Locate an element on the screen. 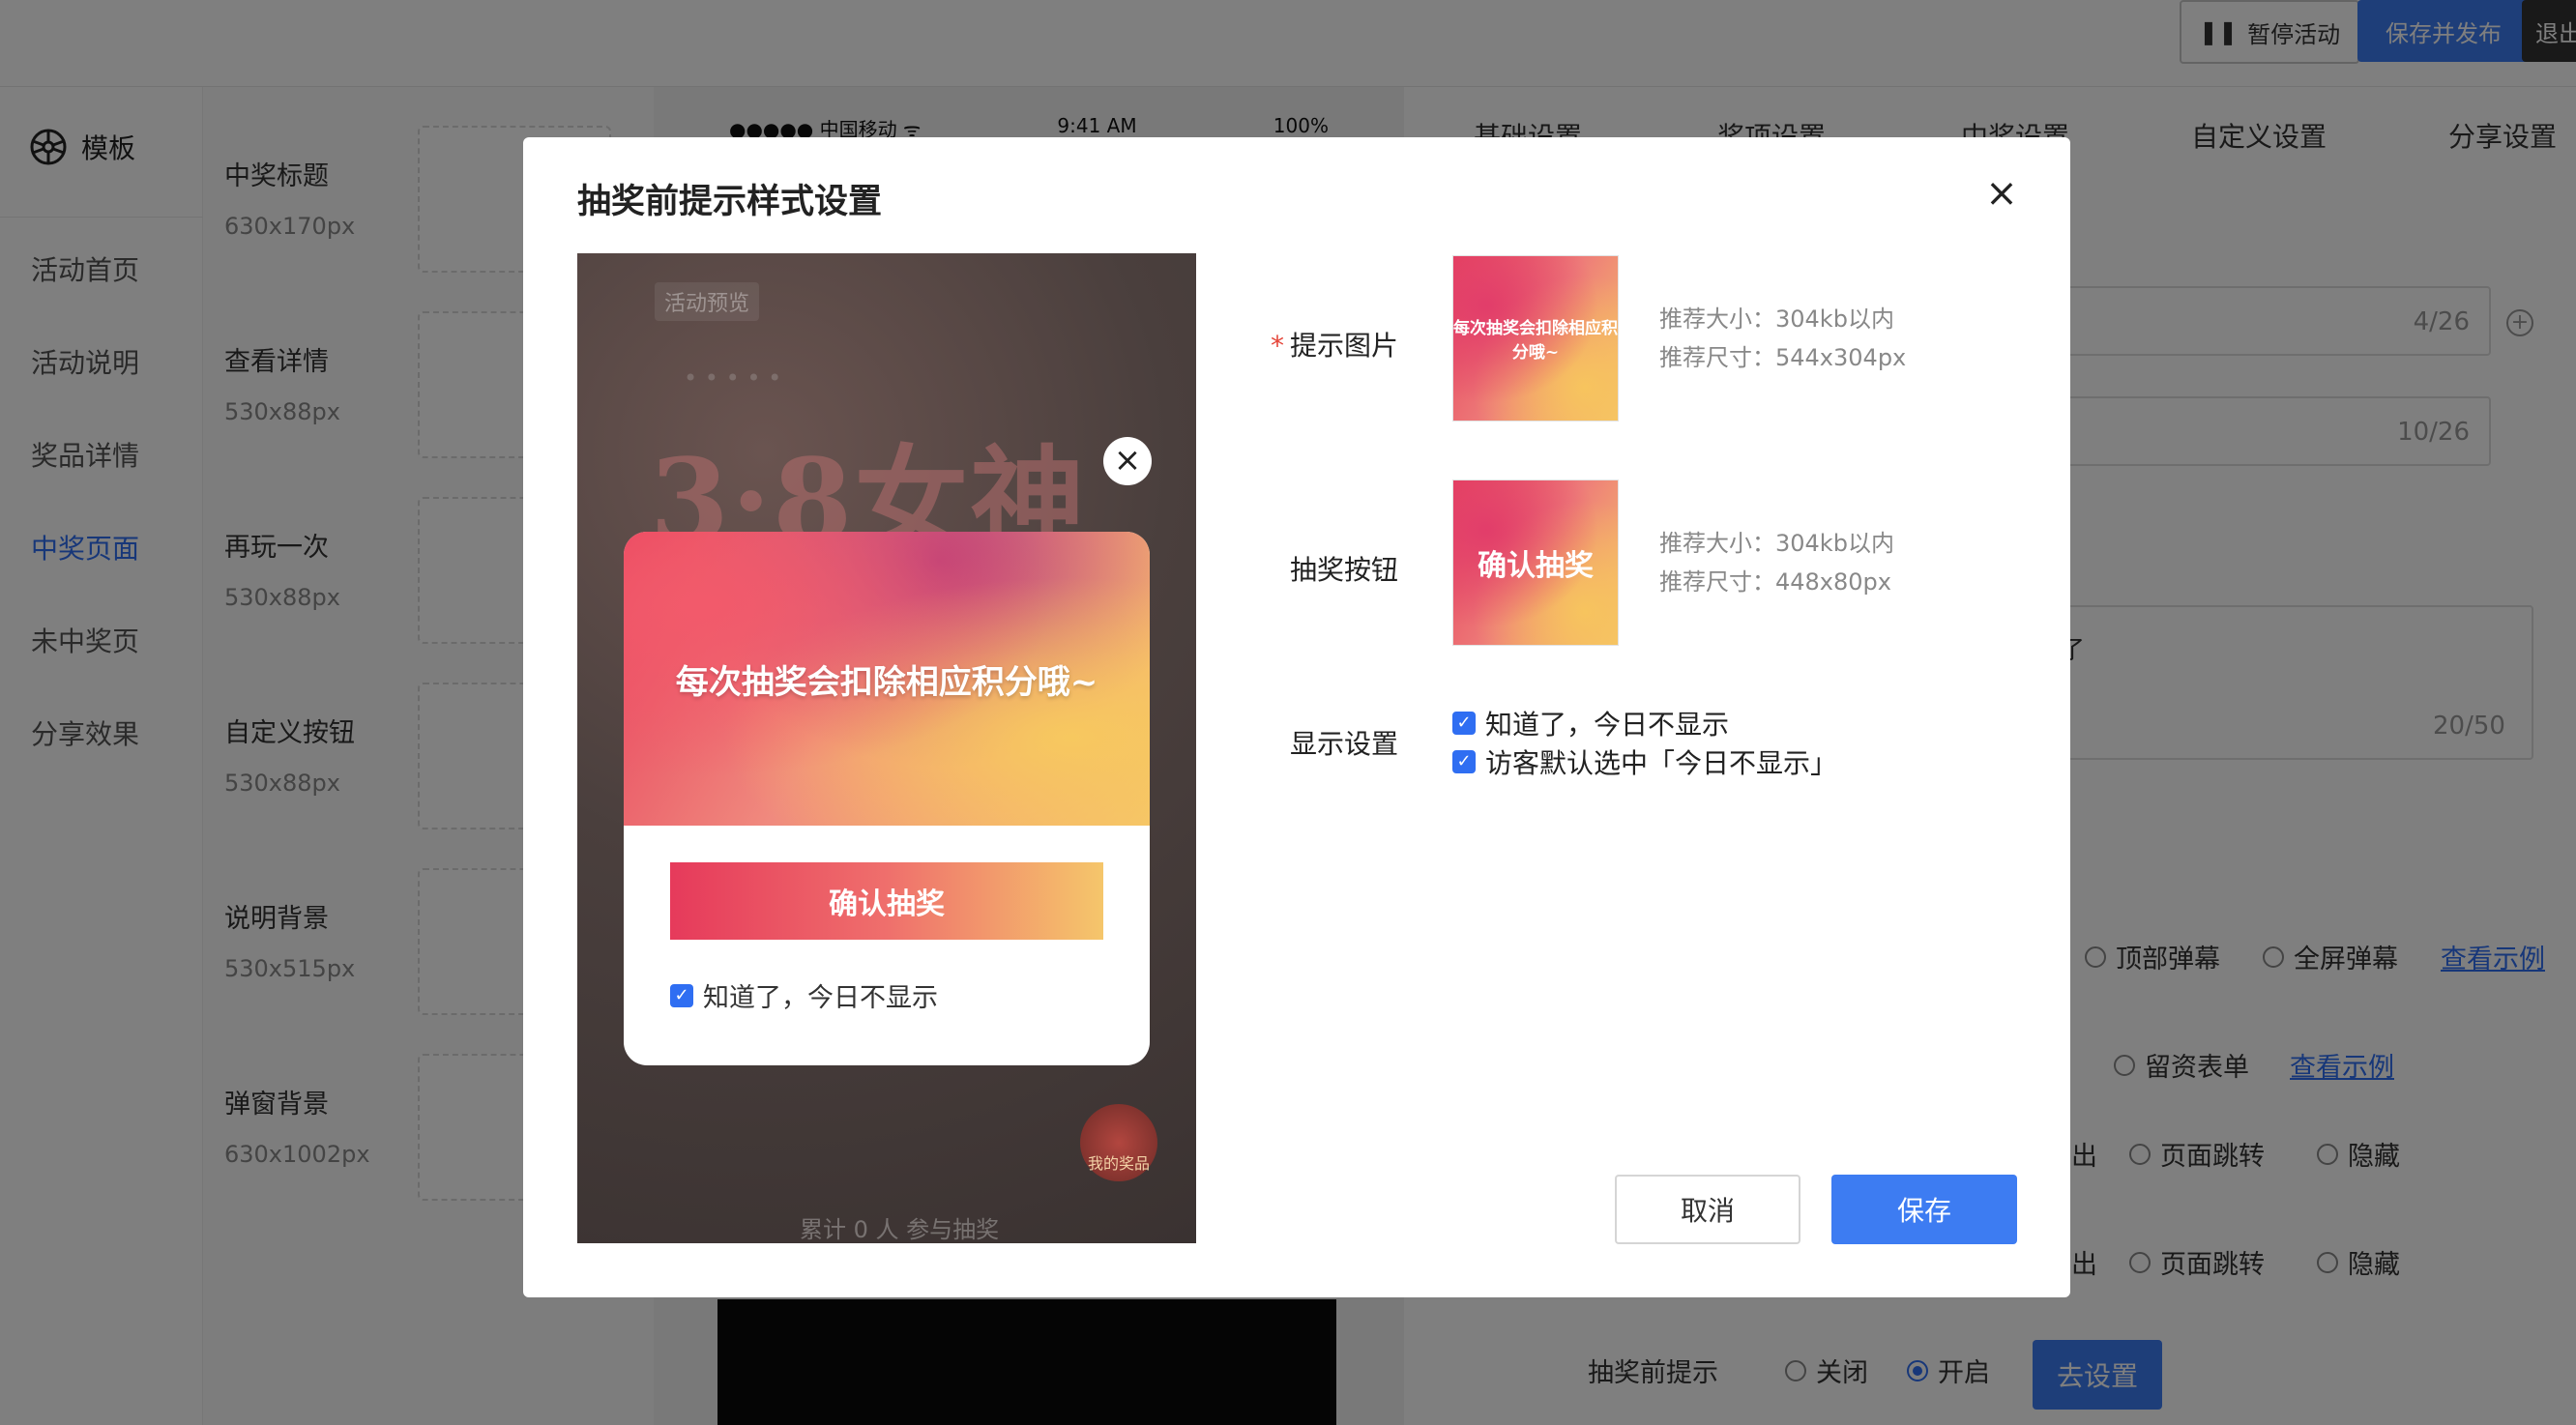  draw-button-hint: 推荐大小：304kb以内 推荐尺寸：448x80px is located at coordinates (1776, 563).